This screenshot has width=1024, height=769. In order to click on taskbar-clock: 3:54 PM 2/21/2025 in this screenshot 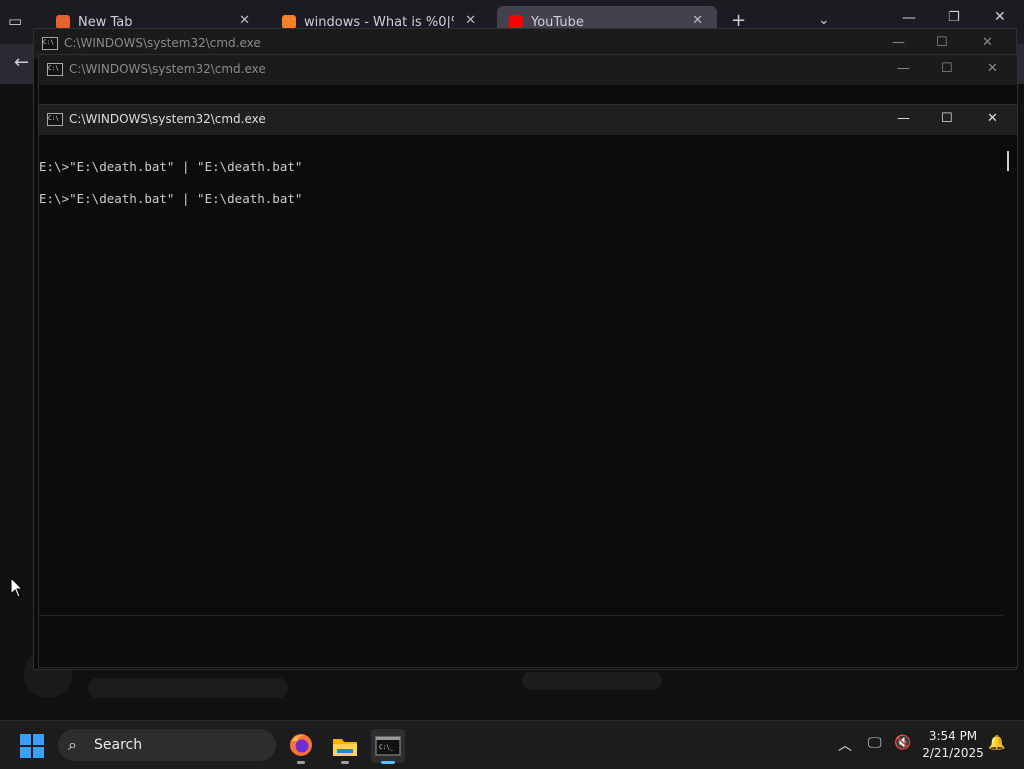, I will do `click(953, 745)`.